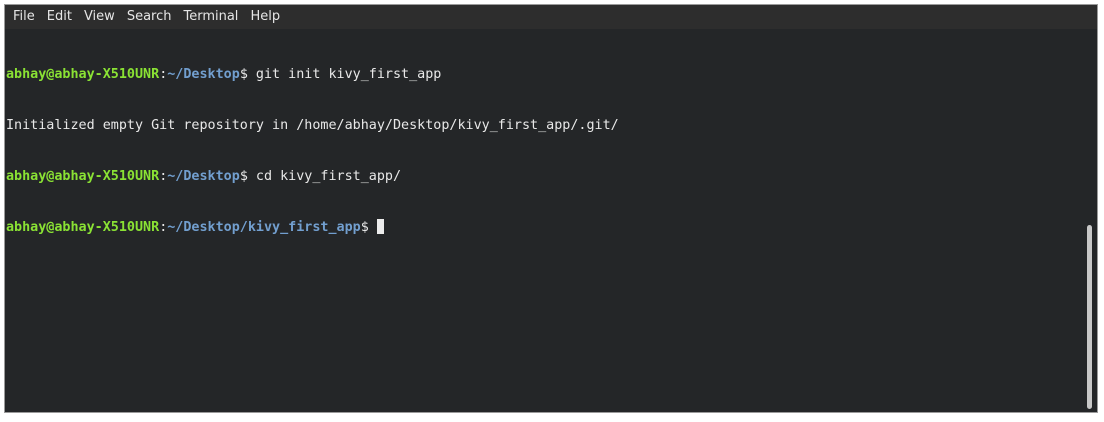 The height and width of the screenshot is (422, 1104). I want to click on command-text: cd kivy_first_app/, so click(324, 176).